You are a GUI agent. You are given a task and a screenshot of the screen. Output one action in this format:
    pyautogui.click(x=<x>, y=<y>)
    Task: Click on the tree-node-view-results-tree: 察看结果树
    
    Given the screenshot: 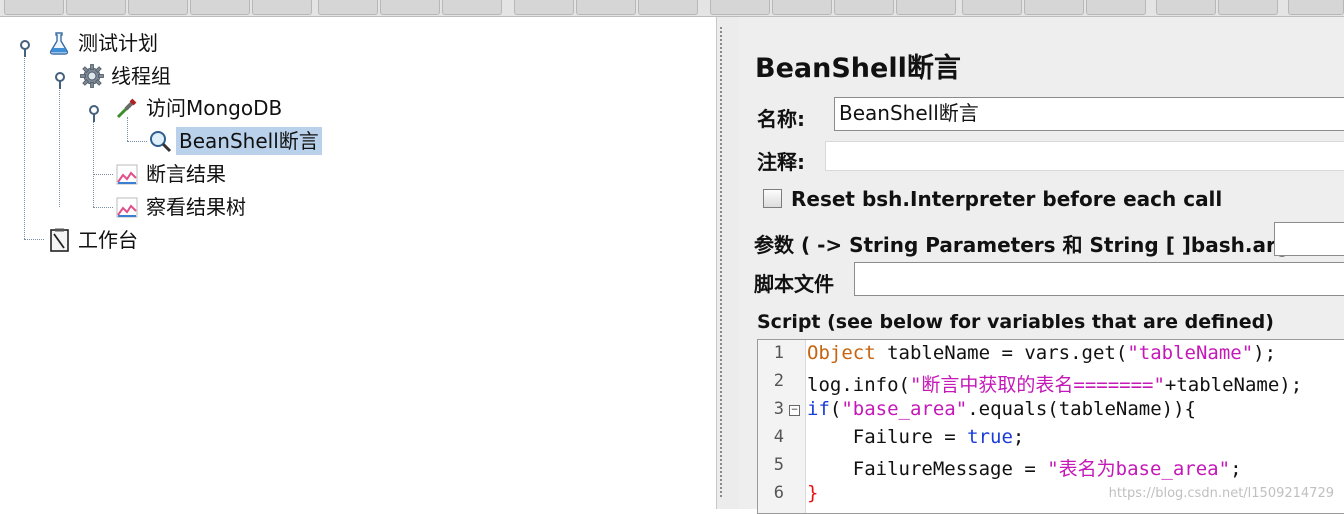 What is the action you would take?
    pyautogui.click(x=182, y=207)
    